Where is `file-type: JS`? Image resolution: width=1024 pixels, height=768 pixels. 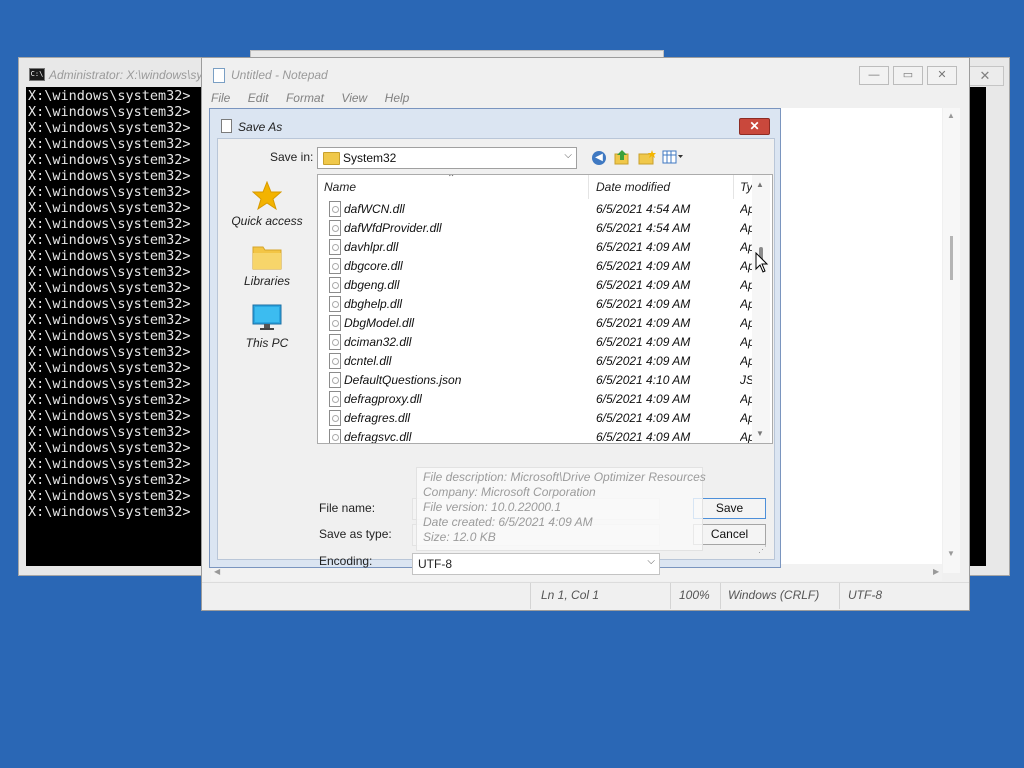 file-type: JS is located at coordinates (746, 380).